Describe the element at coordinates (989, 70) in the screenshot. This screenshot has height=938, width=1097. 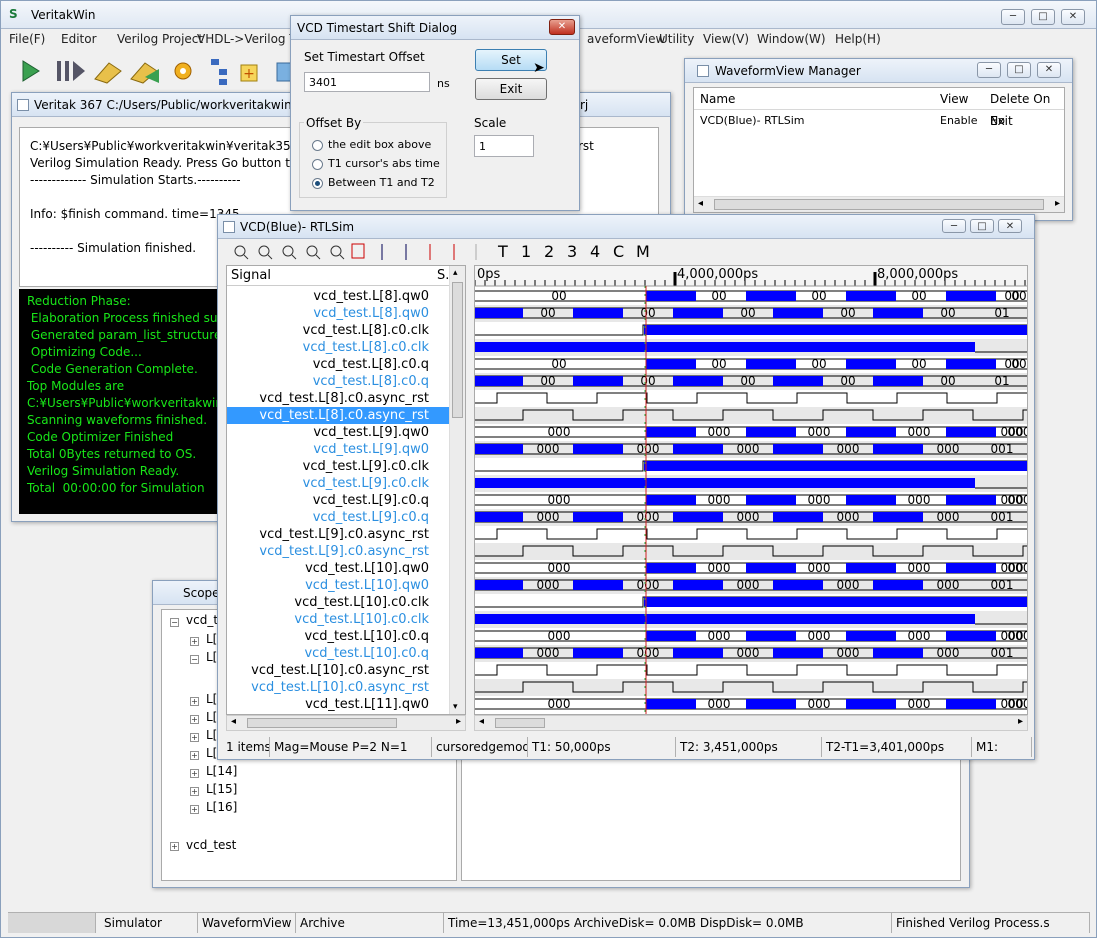
I see `manager-minimize-button: ─` at that location.